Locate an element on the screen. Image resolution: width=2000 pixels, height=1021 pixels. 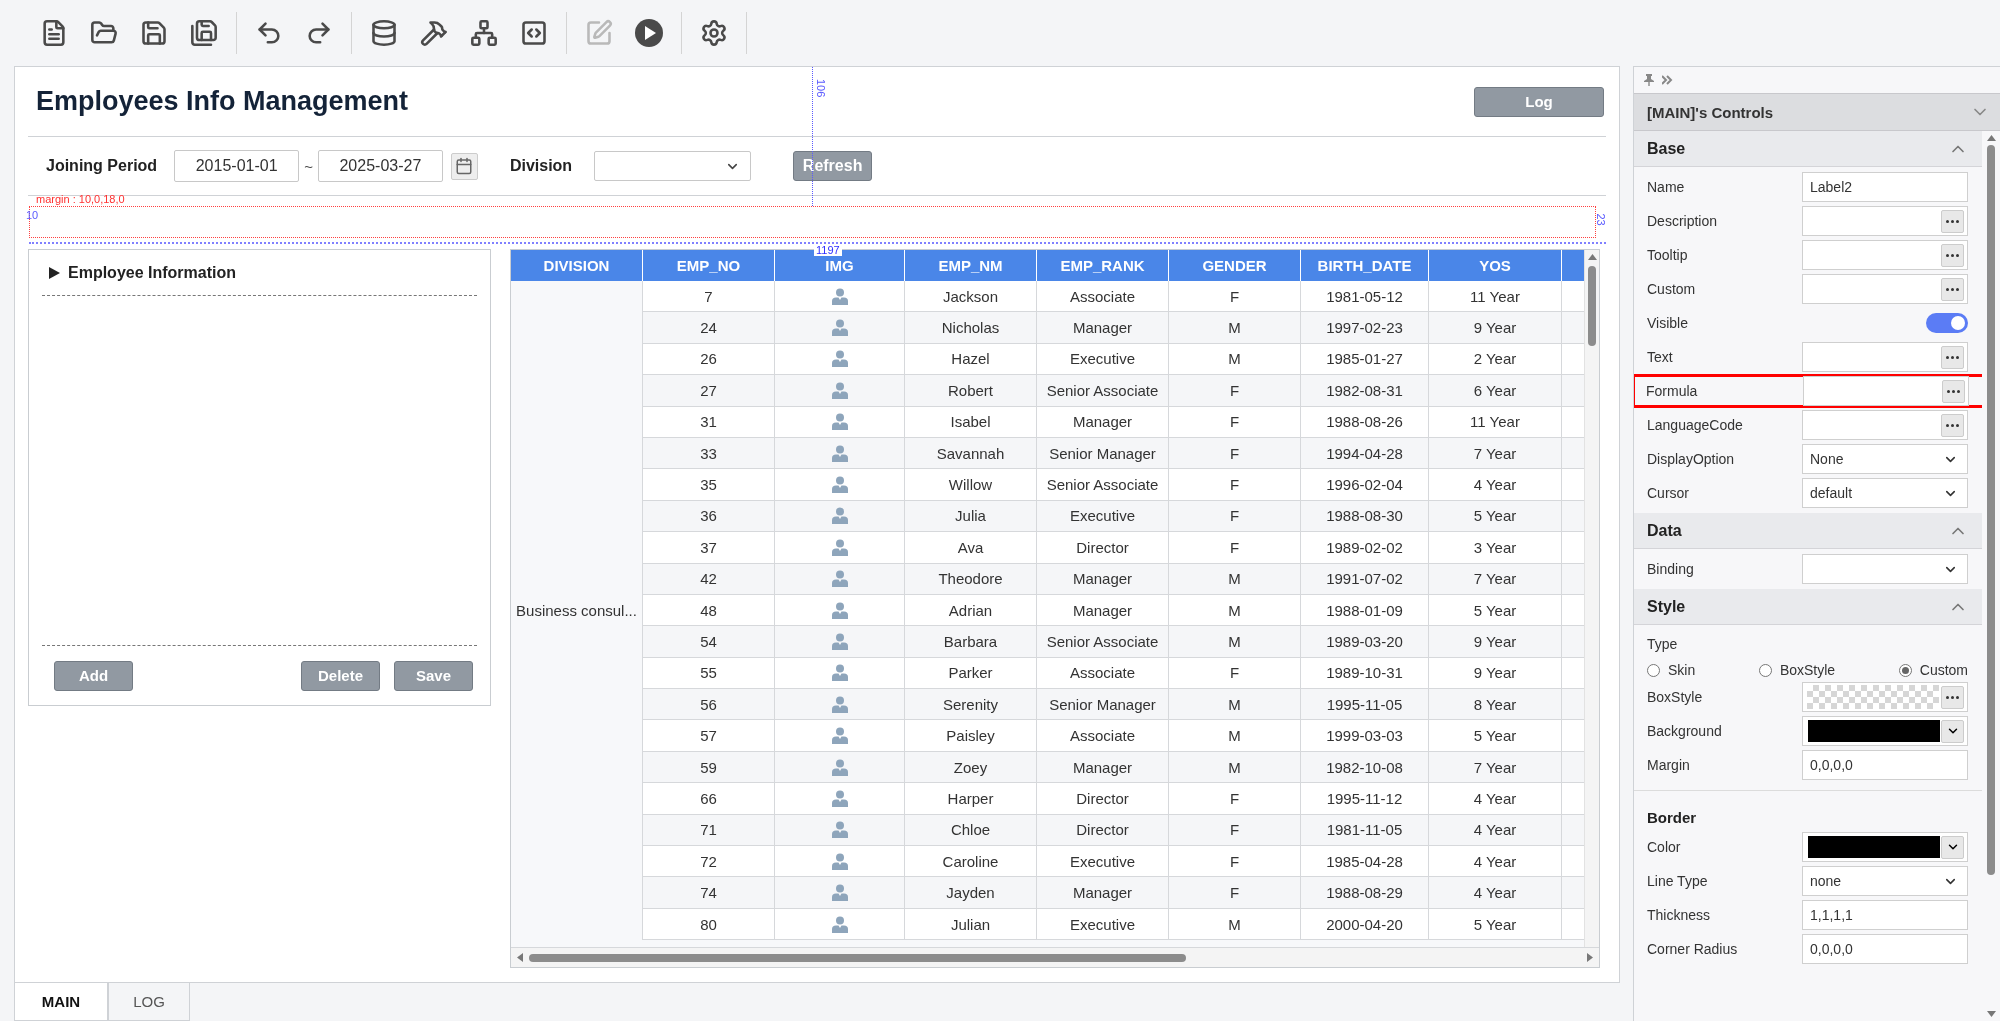
dropdown-value: default is located at coordinates (1831, 493).